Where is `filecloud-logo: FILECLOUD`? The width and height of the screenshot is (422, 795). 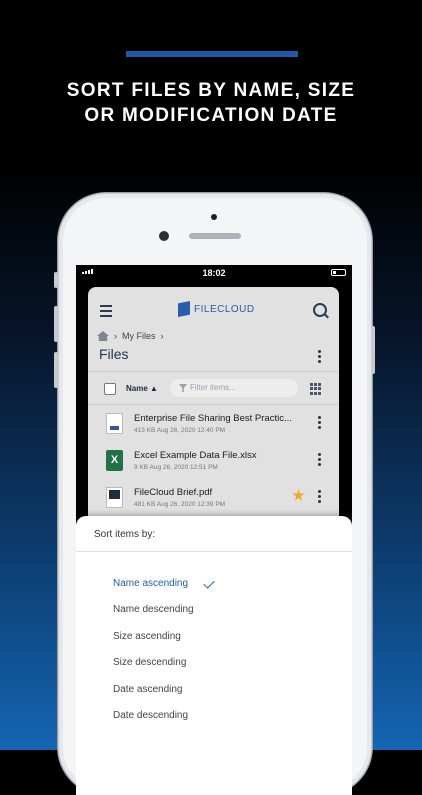
filecloud-logo: FILECLOUD is located at coordinates (216, 309).